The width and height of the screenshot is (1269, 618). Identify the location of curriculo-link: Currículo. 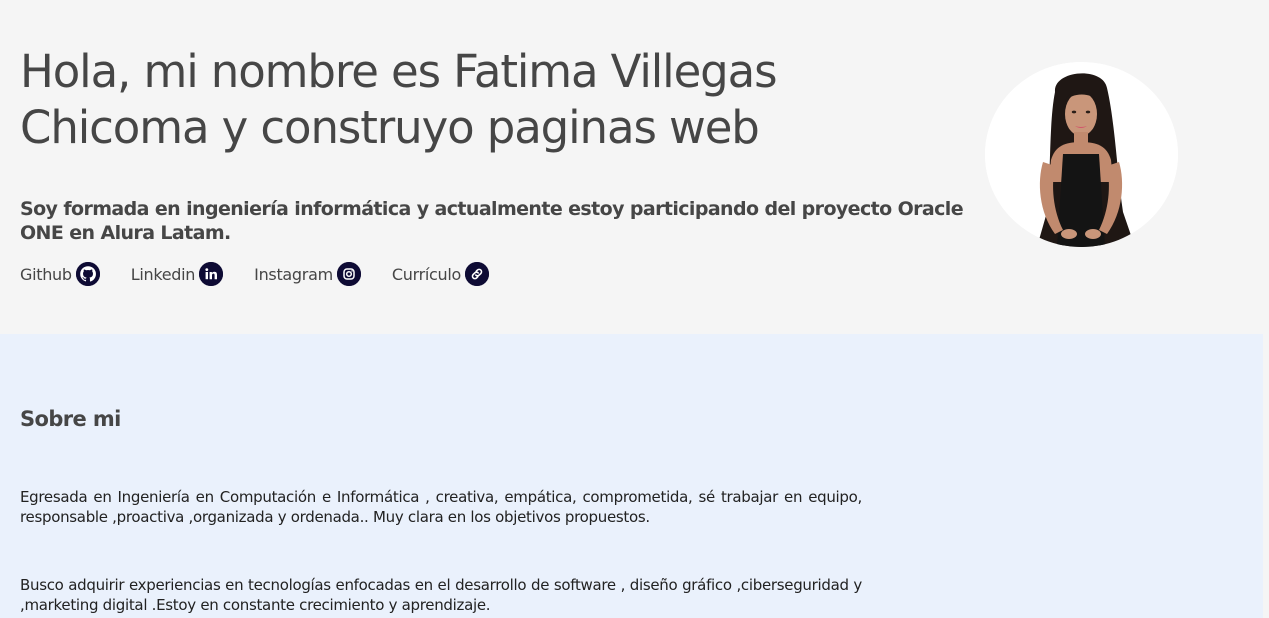
(440, 274).